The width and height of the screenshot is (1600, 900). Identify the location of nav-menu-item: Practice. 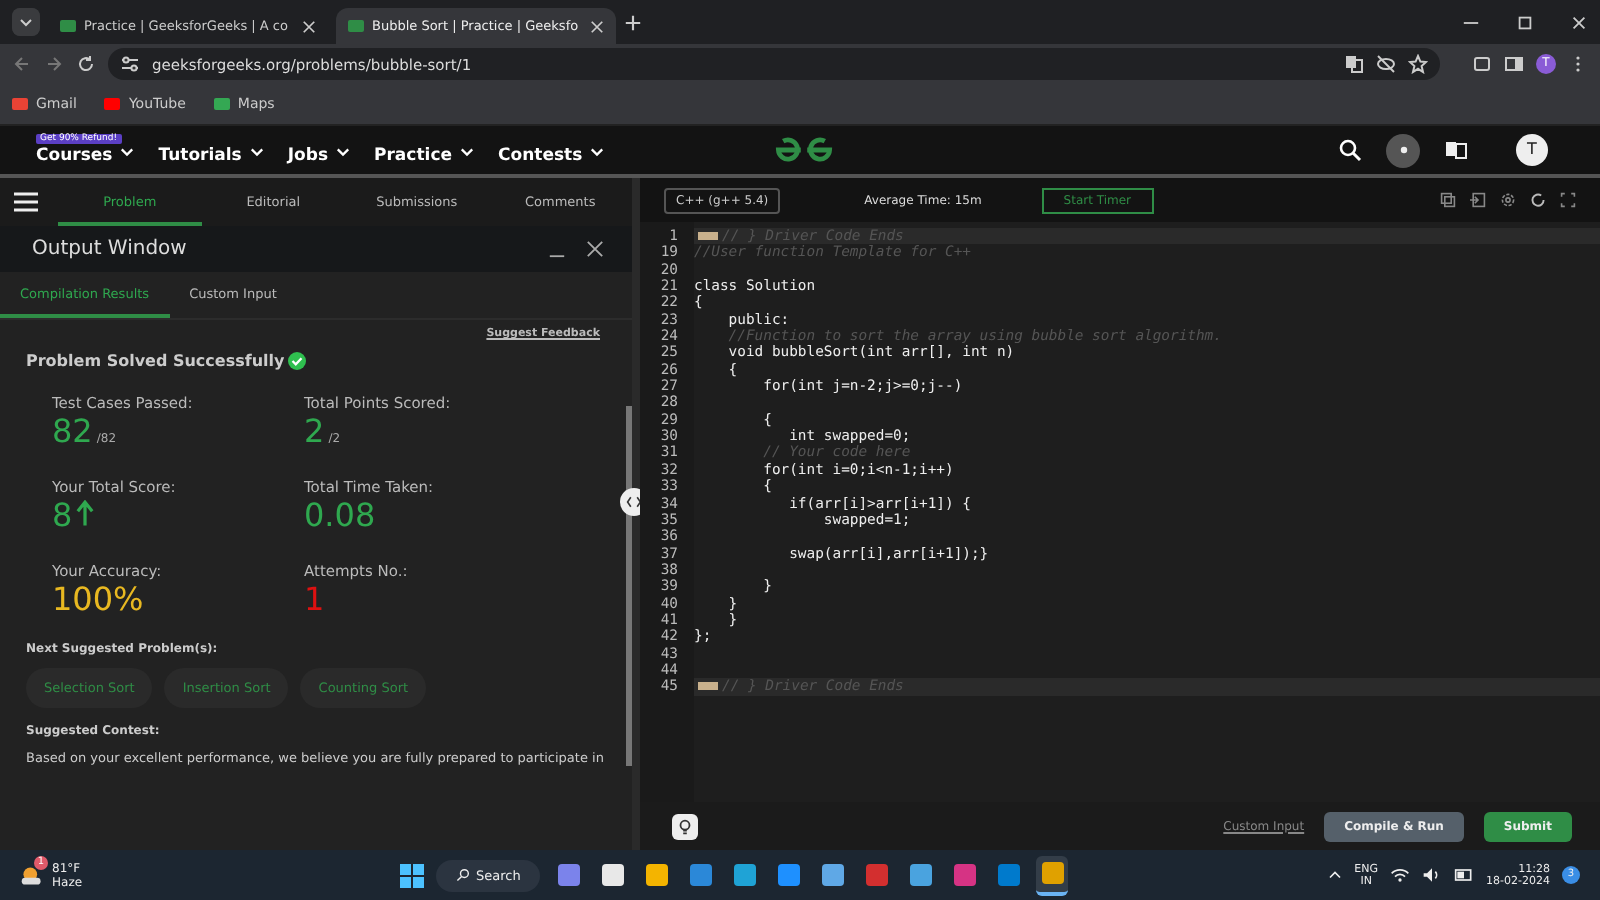
(413, 156).